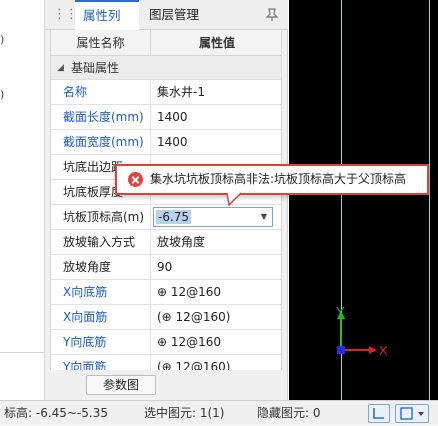  Describe the element at coordinates (383, 350) in the screenshot. I see `axis-x-label: X` at that location.